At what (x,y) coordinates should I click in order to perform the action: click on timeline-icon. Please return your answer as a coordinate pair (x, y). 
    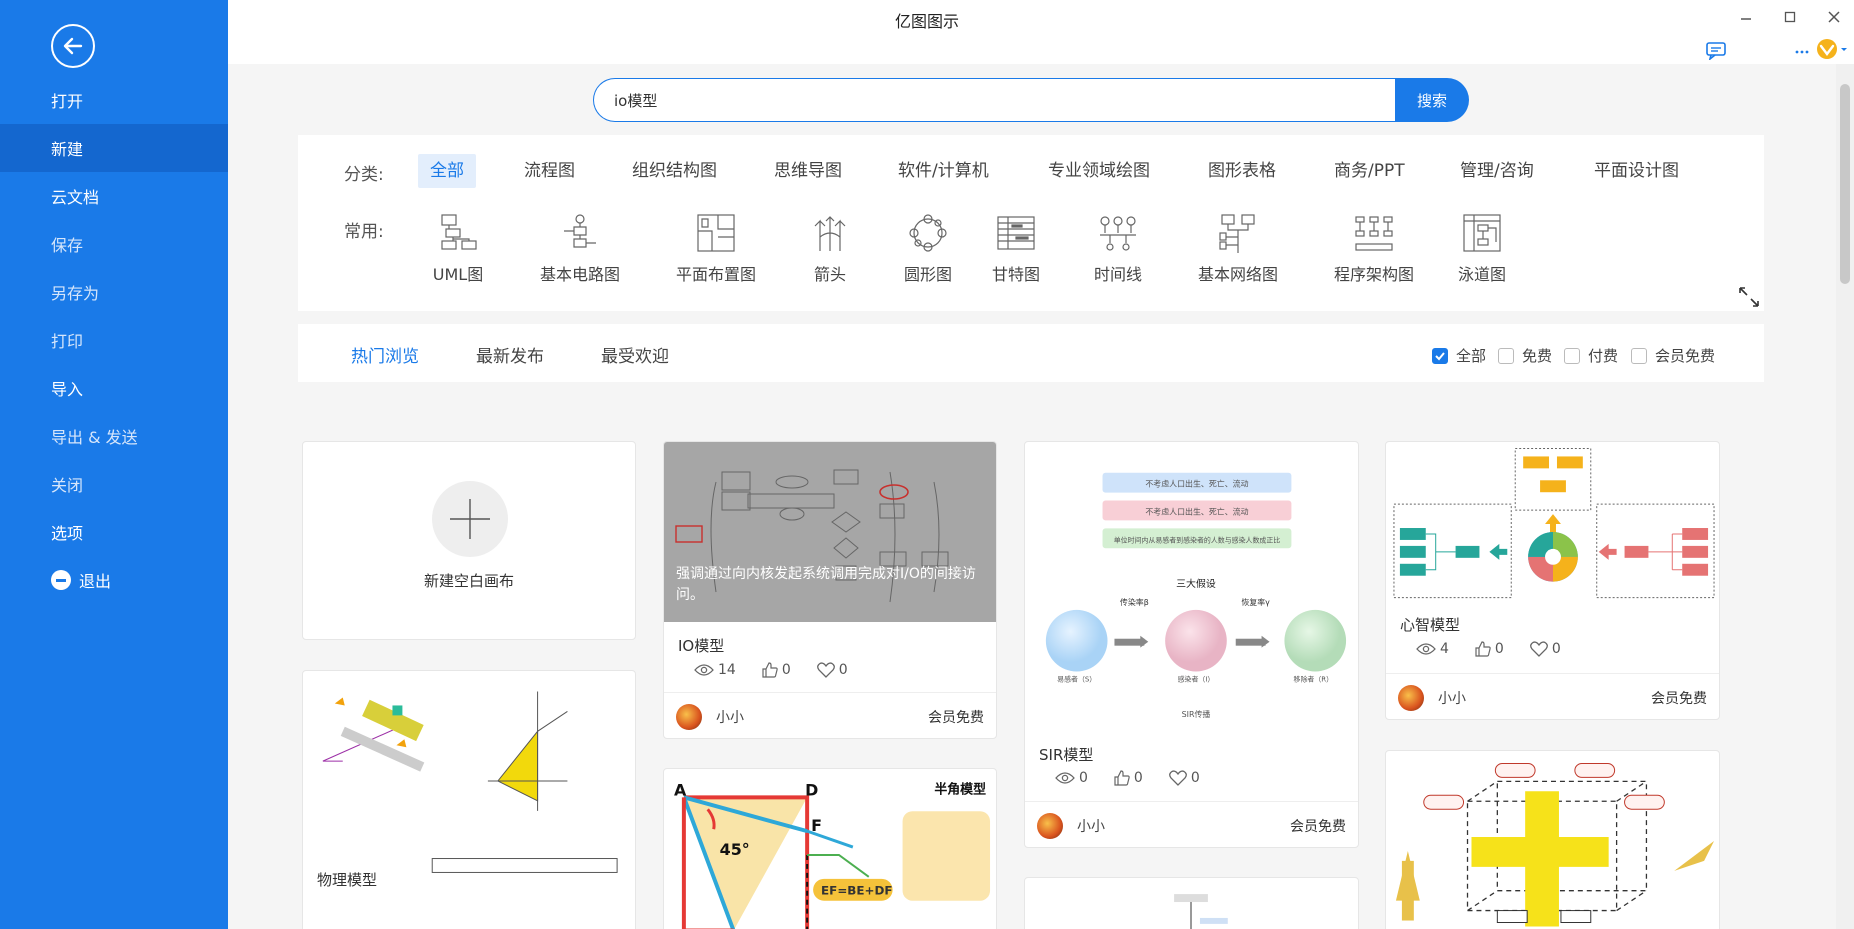
    Looking at the image, I should click on (1118, 233).